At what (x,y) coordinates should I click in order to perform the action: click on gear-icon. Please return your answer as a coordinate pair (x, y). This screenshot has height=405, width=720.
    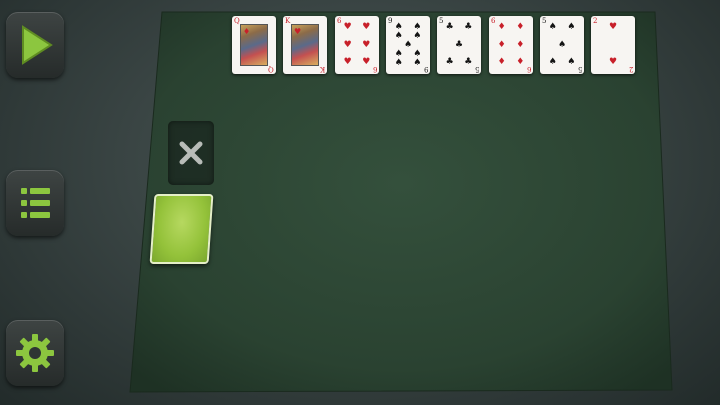
    Looking at the image, I should click on (35, 353).